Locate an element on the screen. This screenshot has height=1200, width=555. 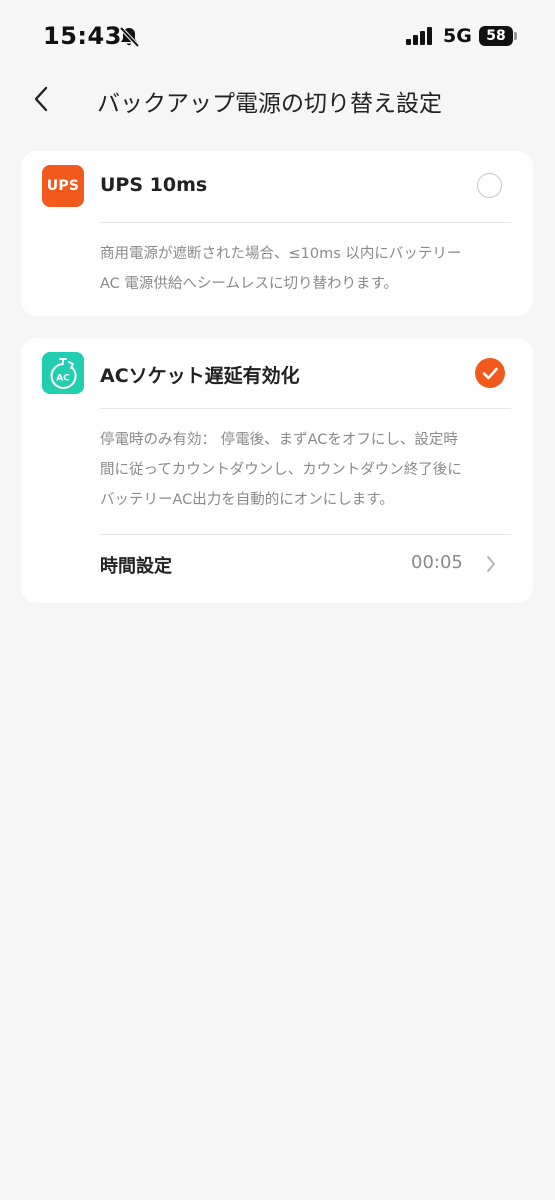
description-line: 間に従ってカウントダウンし、カウントダウン終了後に is located at coordinates (281, 470).